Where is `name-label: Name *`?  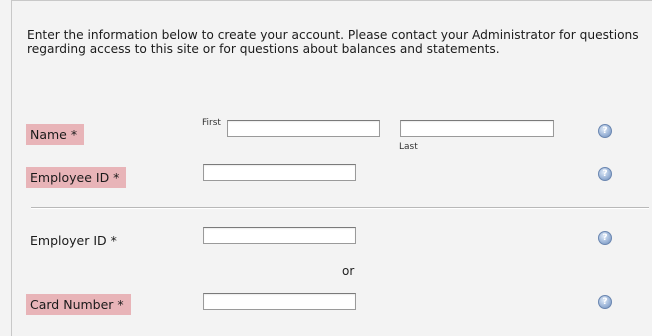 name-label: Name * is located at coordinates (55, 134).